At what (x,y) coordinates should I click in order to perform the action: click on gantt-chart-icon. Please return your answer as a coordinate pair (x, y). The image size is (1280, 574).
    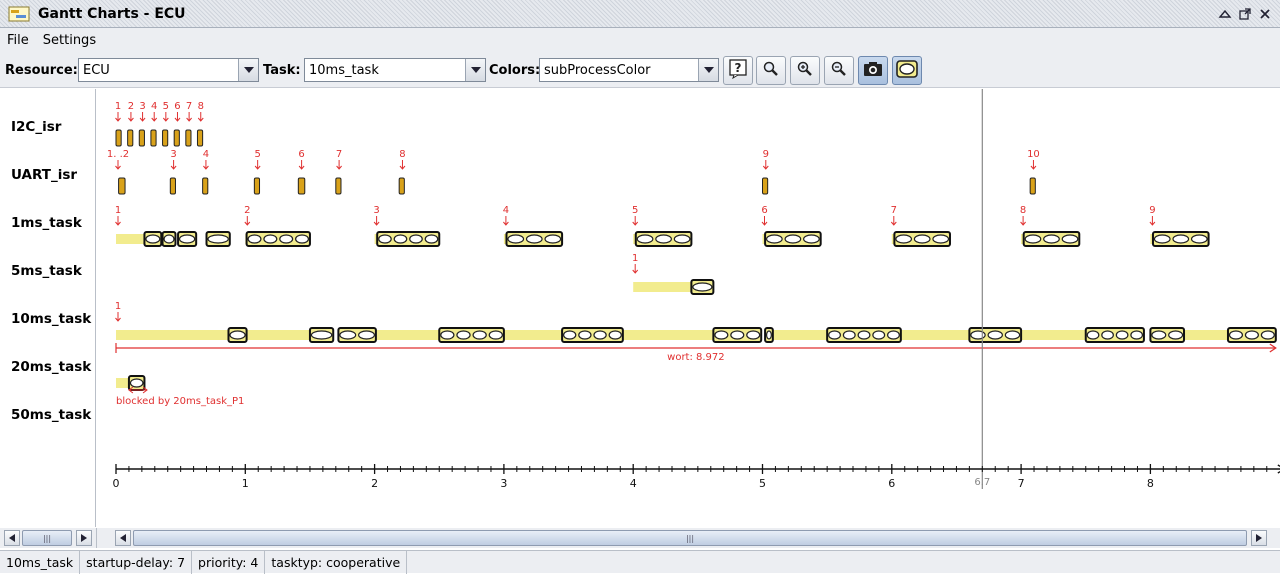
    Looking at the image, I should click on (19, 14).